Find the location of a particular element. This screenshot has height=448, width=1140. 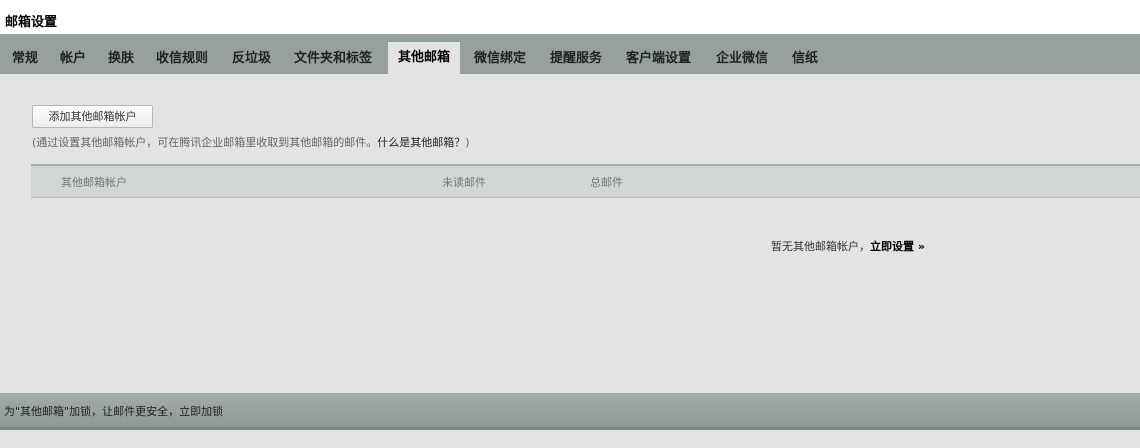

empty-state-text: 暂无其他邮箱帐户， is located at coordinates (820, 246).